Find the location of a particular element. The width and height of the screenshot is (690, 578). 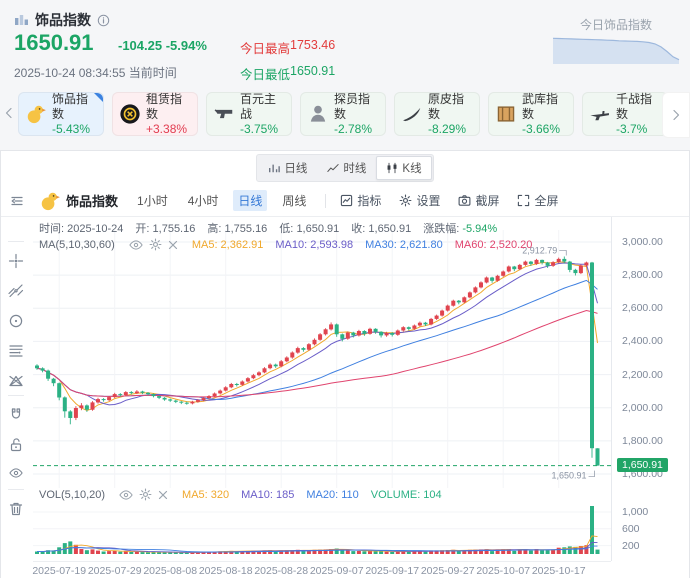

index-card: 饰品指数 -5.43% is located at coordinates (61, 114).